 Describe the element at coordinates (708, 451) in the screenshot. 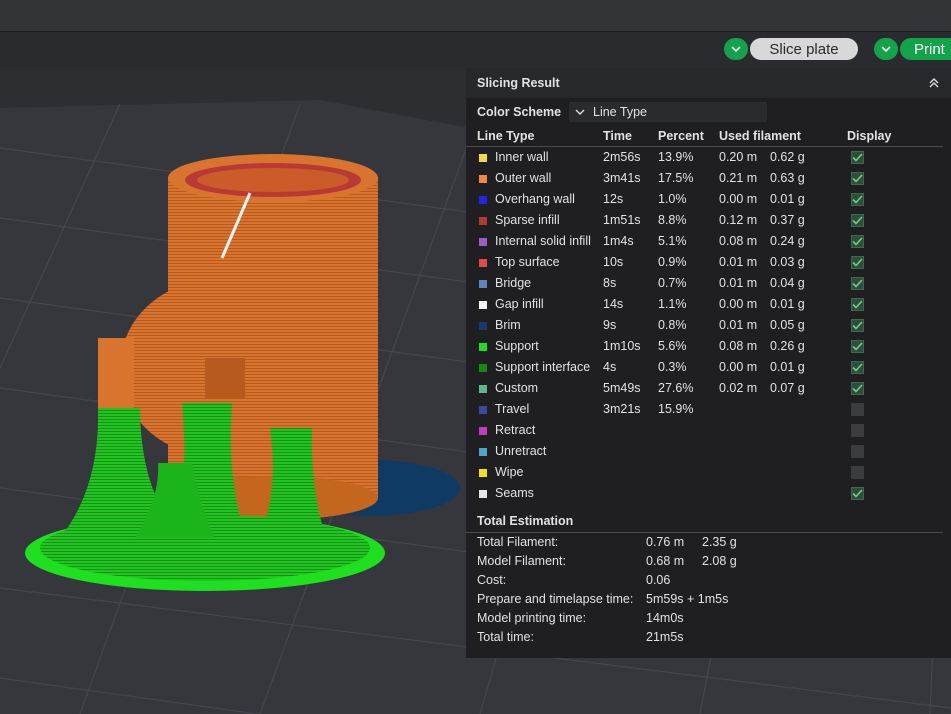

I see `line-type-row: Unretract` at that location.